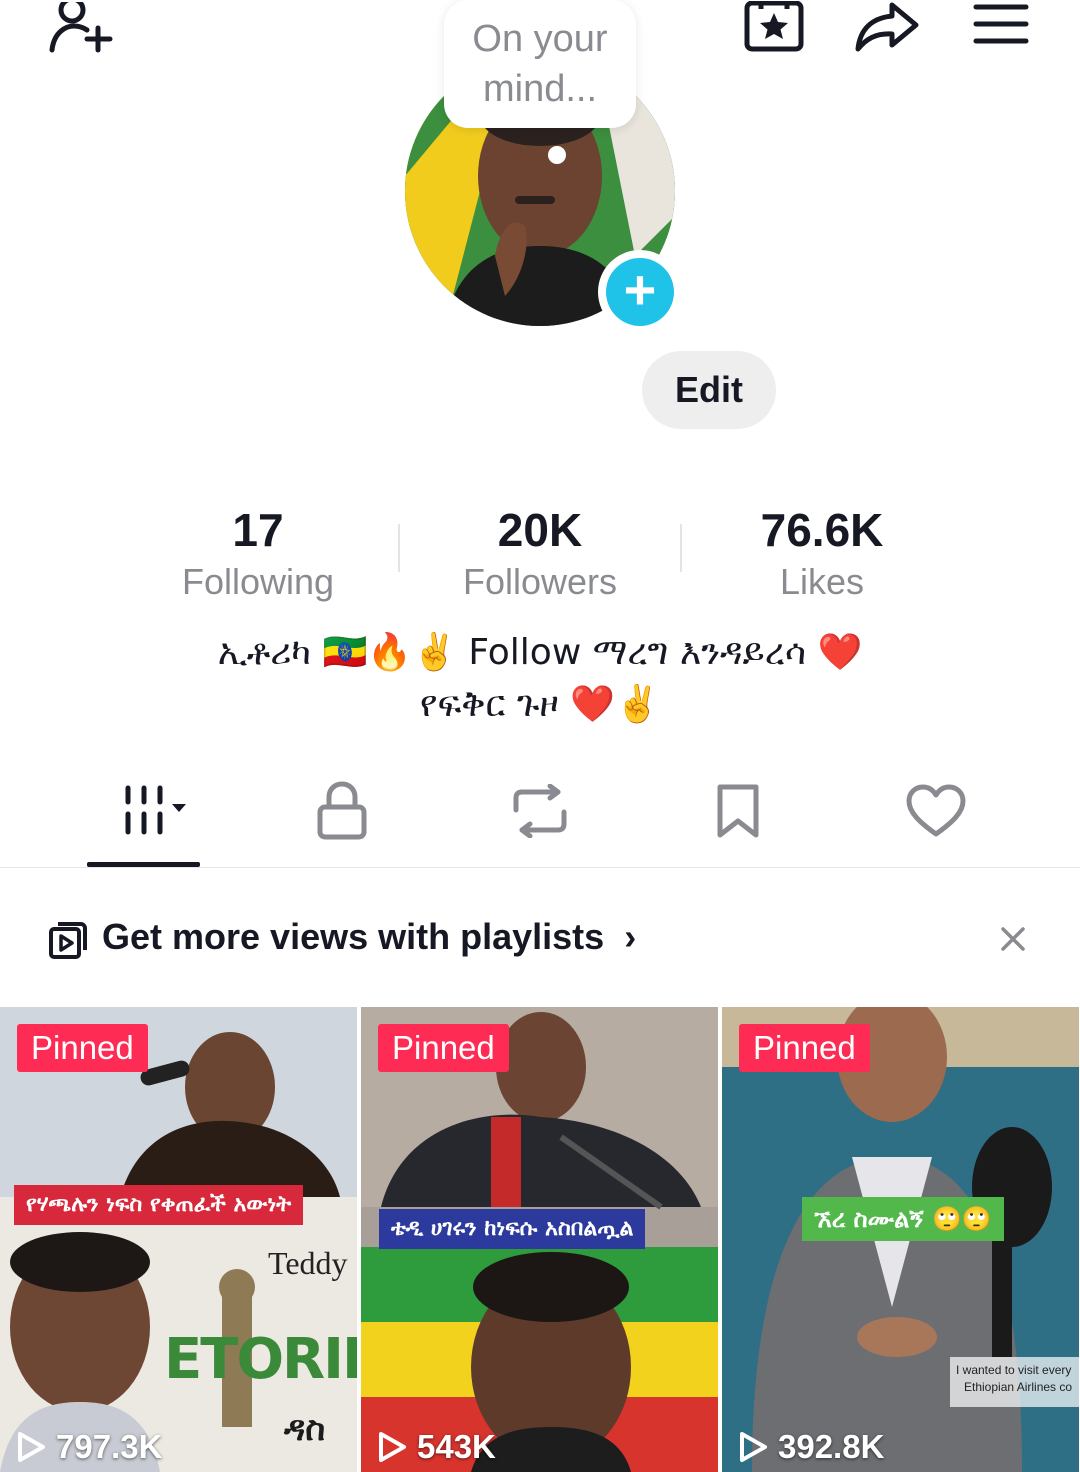 The height and width of the screenshot is (1472, 1080). I want to click on video-1-image, so click(178, 1239).